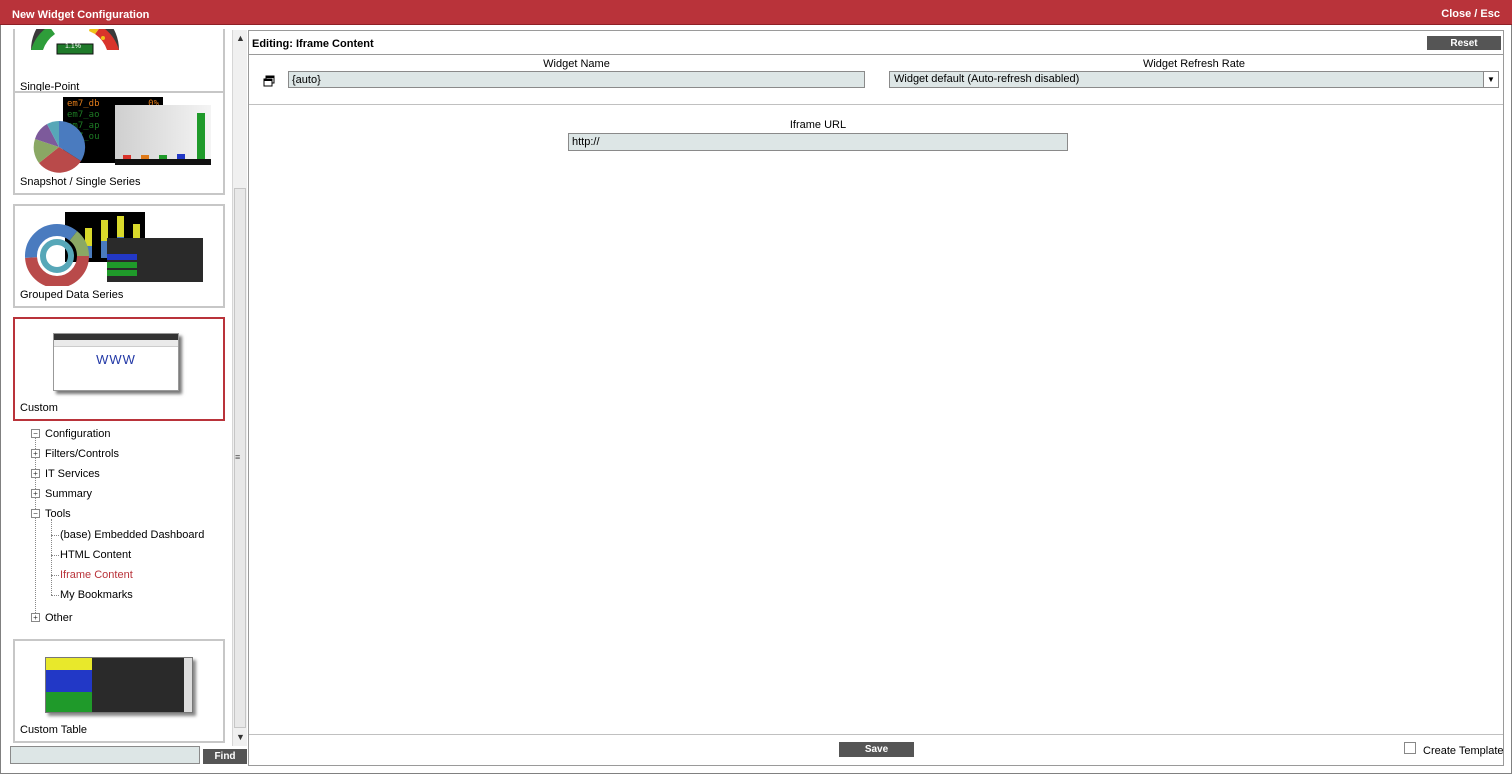  What do you see at coordinates (59, 146) in the screenshot?
I see `pie-thumbnail` at bounding box center [59, 146].